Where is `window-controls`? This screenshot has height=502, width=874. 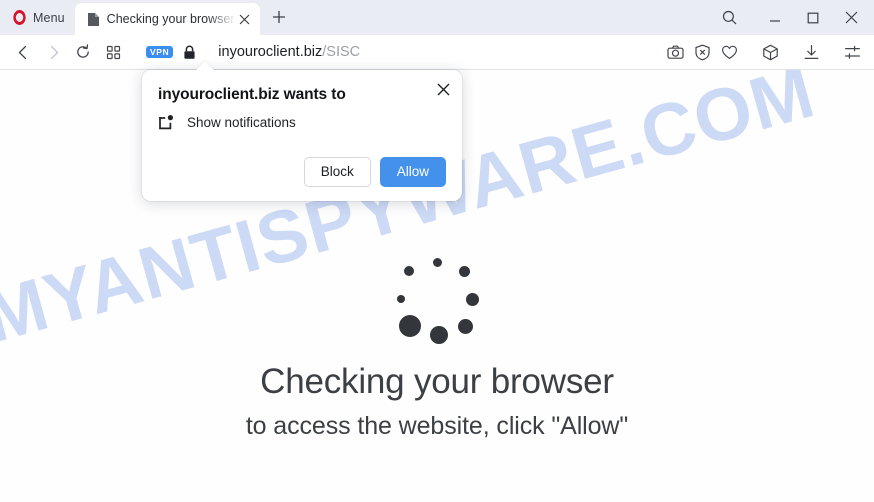
window-controls is located at coordinates (793, 17).